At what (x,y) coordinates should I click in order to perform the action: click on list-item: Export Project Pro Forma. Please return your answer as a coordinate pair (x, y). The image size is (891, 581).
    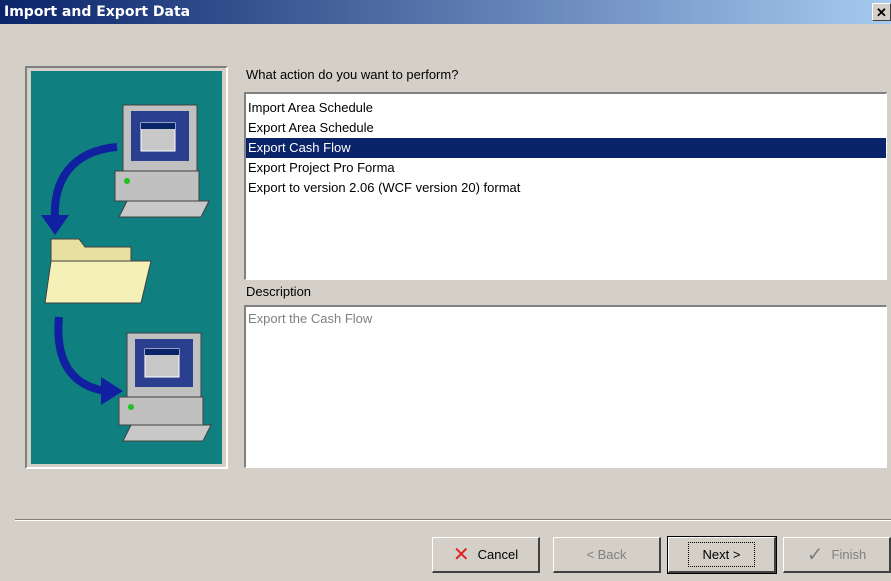
    Looking at the image, I should click on (566, 168).